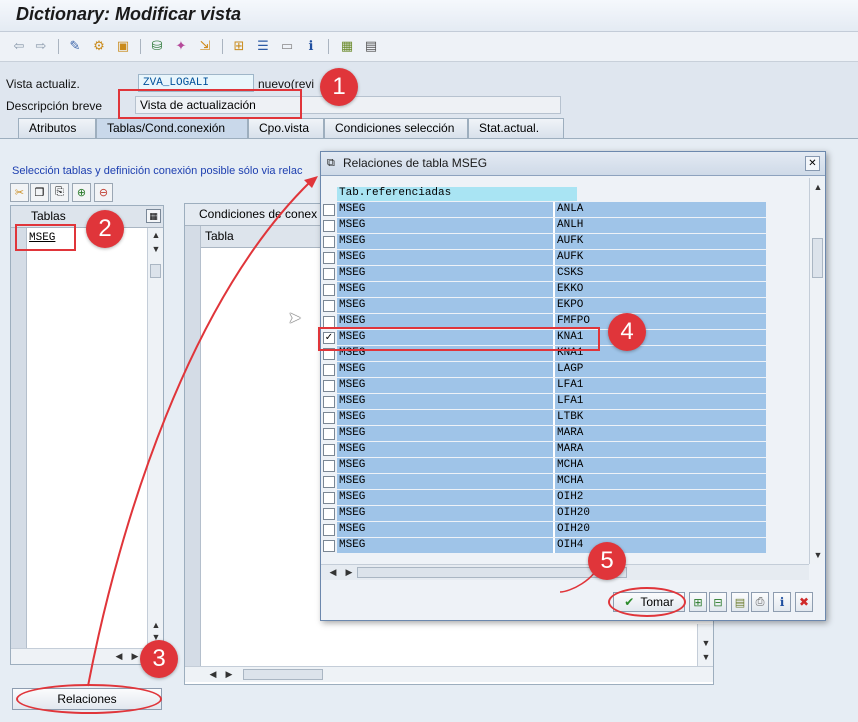 The height and width of the screenshot is (722, 858). I want to click on relation-right-cell: LTBK, so click(659, 417).